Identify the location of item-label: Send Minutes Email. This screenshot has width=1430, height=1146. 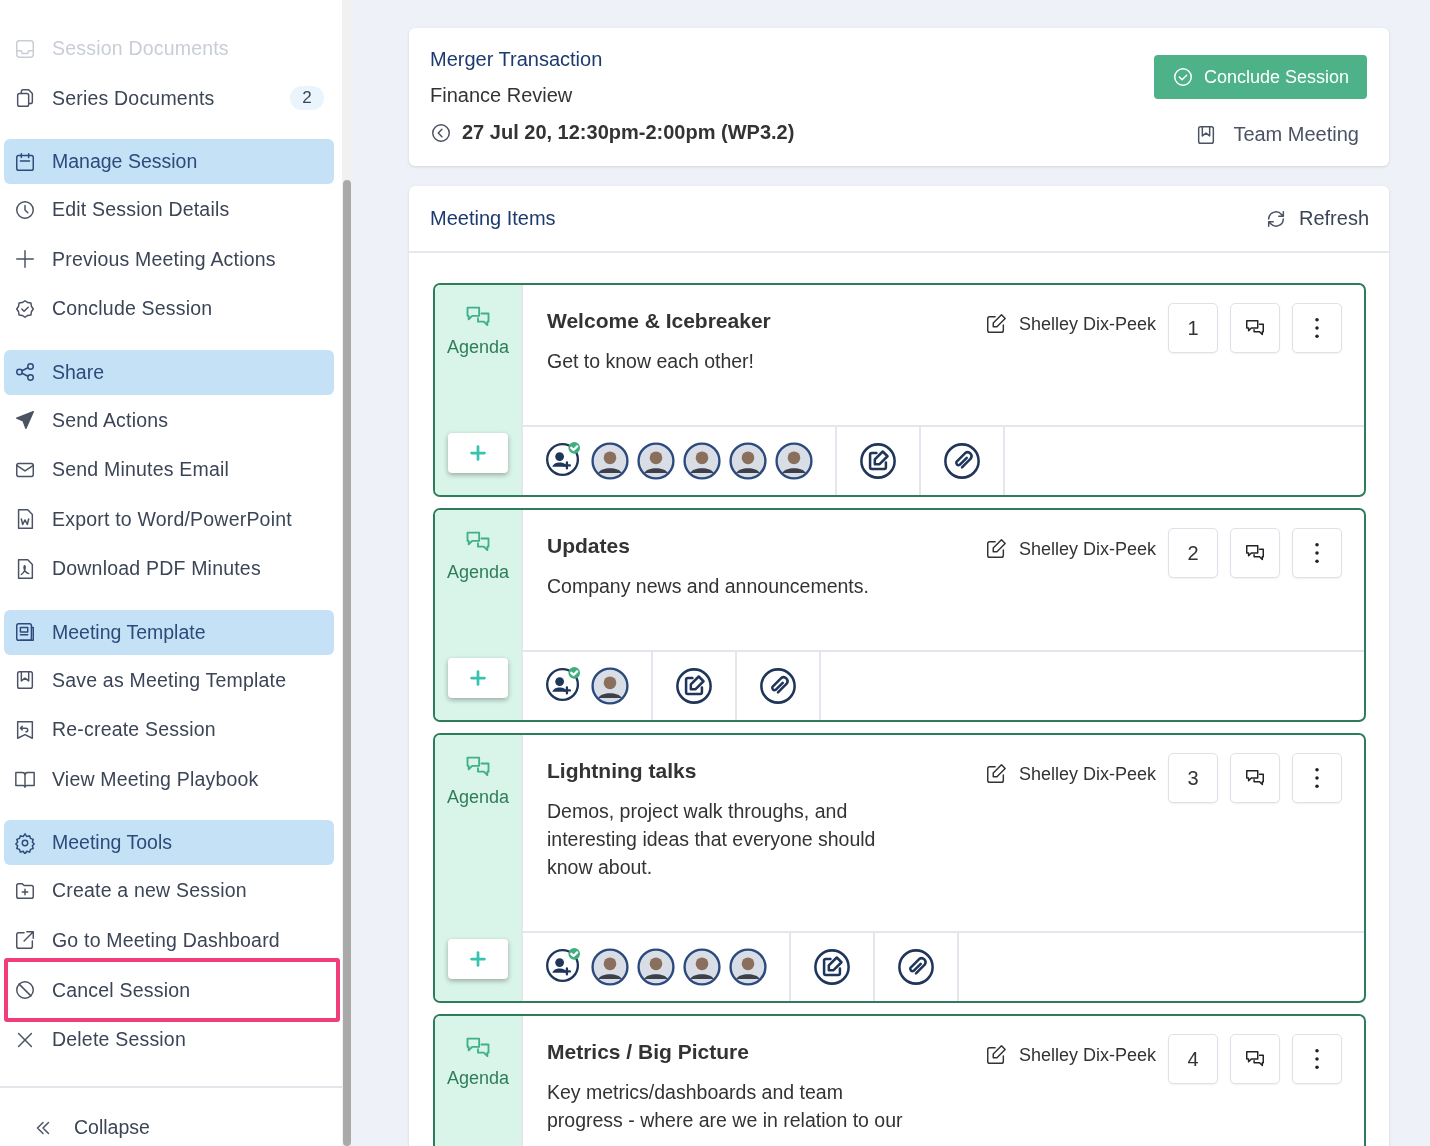
(140, 470).